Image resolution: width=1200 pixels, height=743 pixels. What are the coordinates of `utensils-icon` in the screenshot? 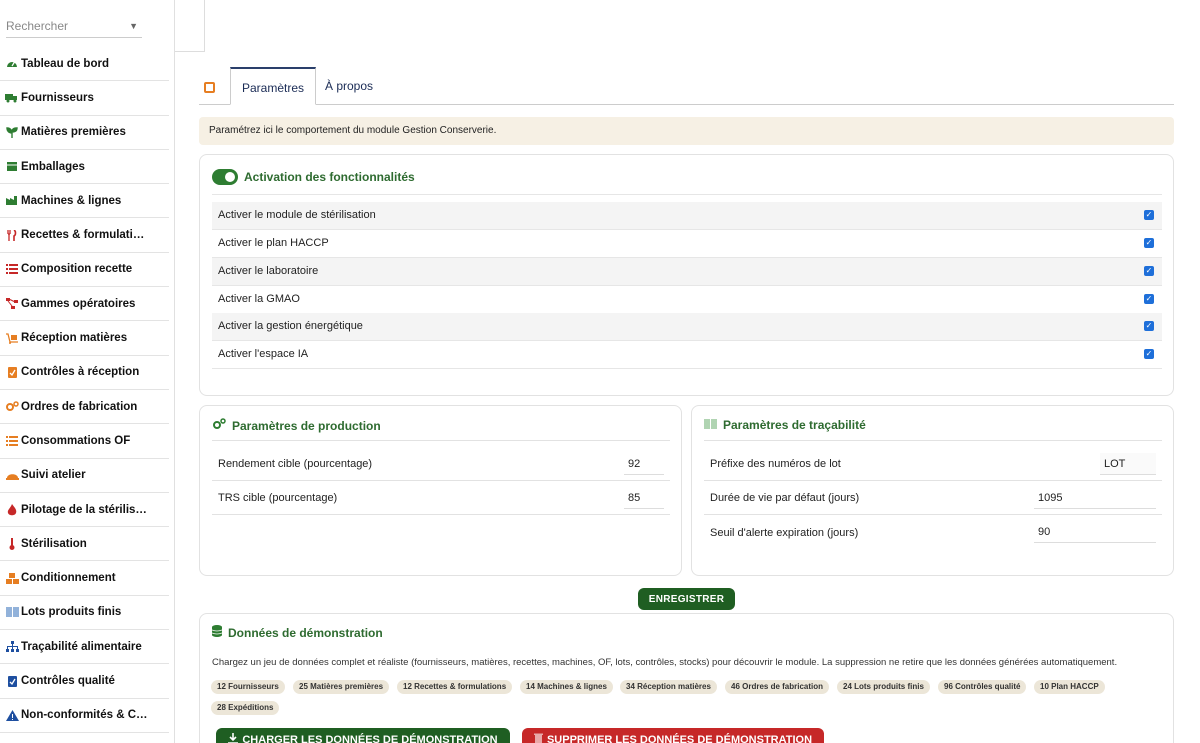 It's located at (12, 235).